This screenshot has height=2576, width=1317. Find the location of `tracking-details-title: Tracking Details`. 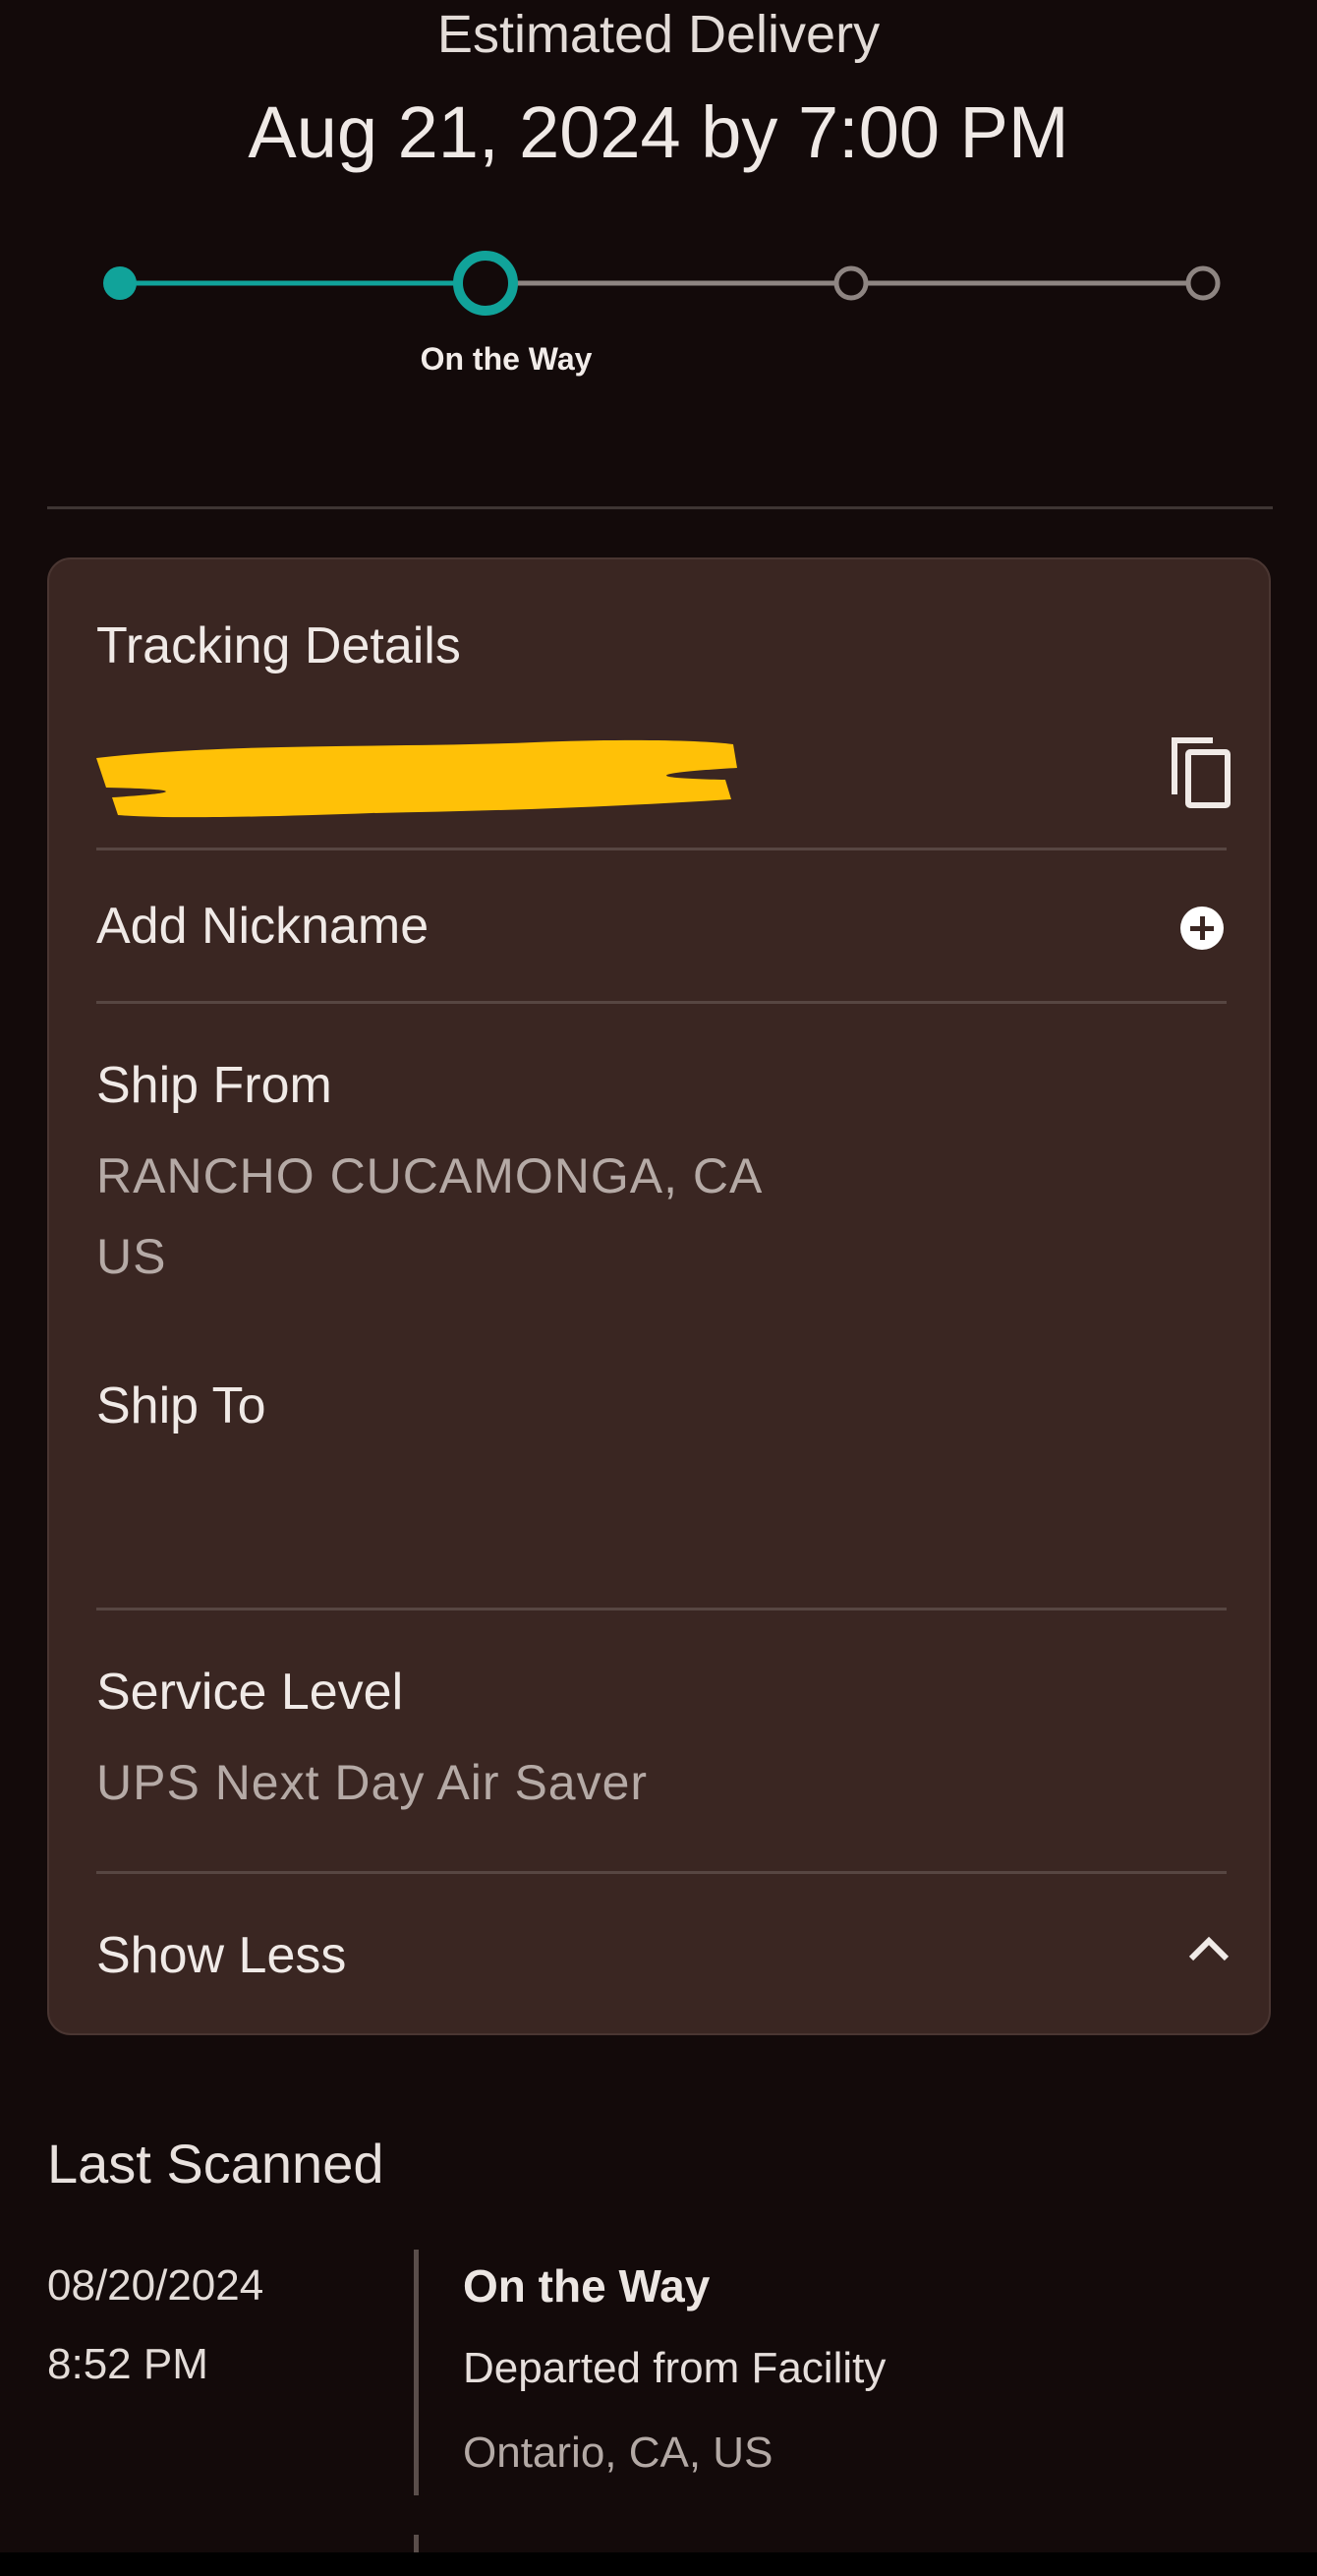

tracking-details-title: Tracking Details is located at coordinates (278, 645).